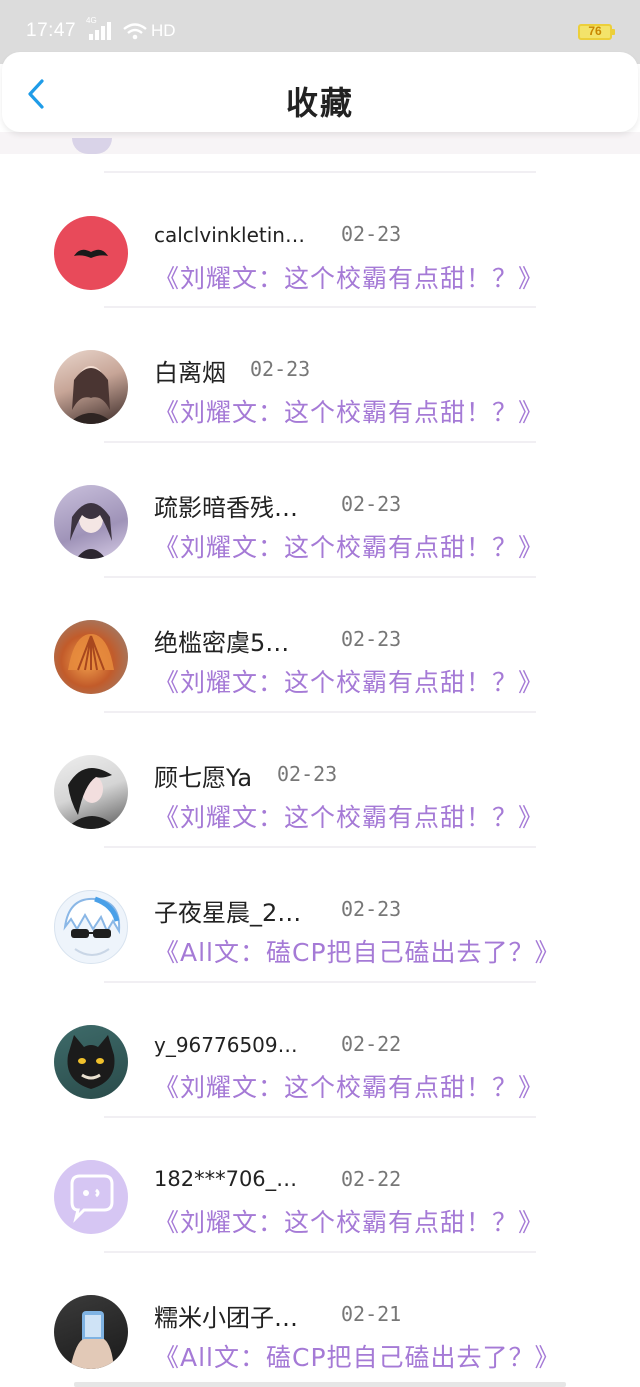 This screenshot has width=640, height=1387. Describe the element at coordinates (320, 509) in the screenshot. I see `list-item: 疏影暗香残… 02-23 《刘耀文：这个校霸有点甜！？》` at that location.